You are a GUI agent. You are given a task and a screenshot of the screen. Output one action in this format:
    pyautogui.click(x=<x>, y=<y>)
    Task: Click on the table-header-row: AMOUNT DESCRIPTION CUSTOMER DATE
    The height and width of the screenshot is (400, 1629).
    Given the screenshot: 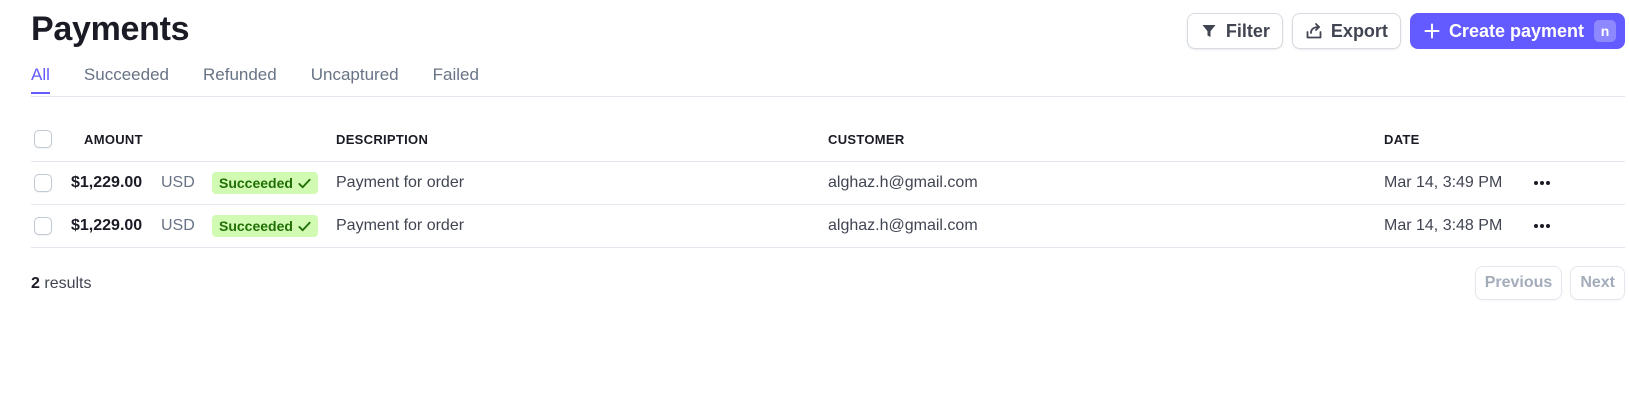 What is the action you would take?
    pyautogui.click(x=828, y=139)
    